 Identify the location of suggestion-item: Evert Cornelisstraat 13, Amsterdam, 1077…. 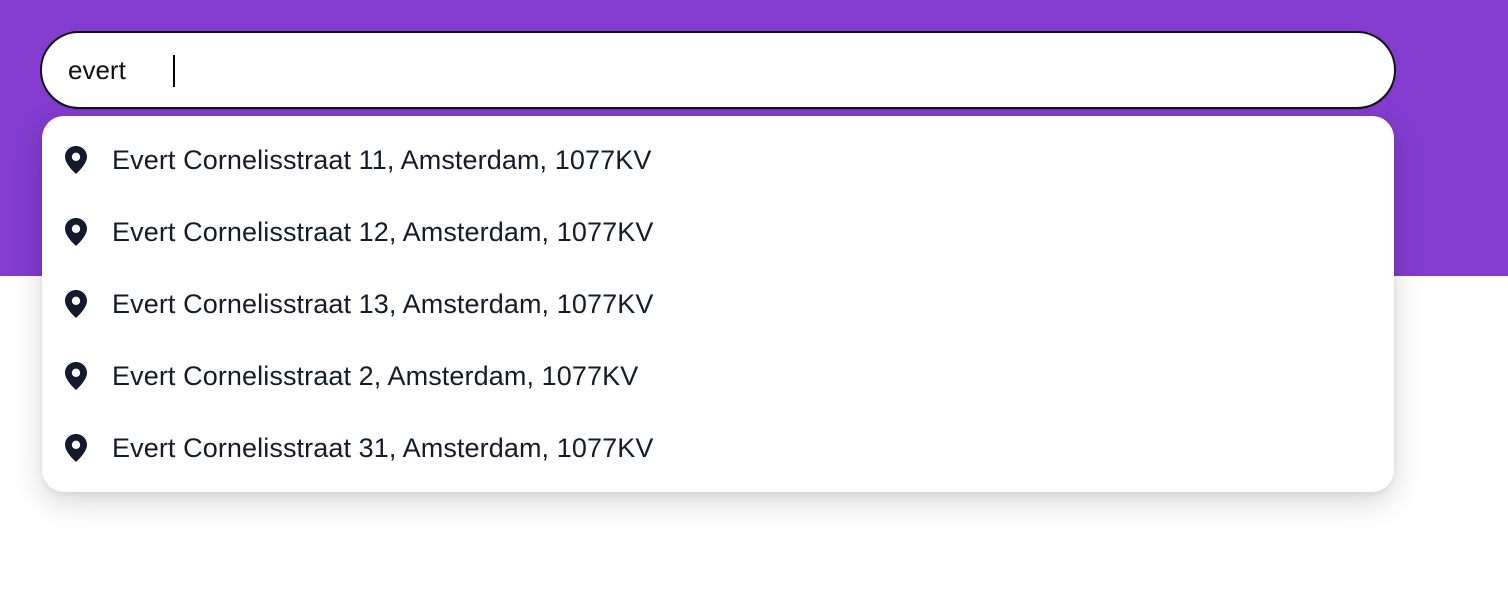
(718, 304).